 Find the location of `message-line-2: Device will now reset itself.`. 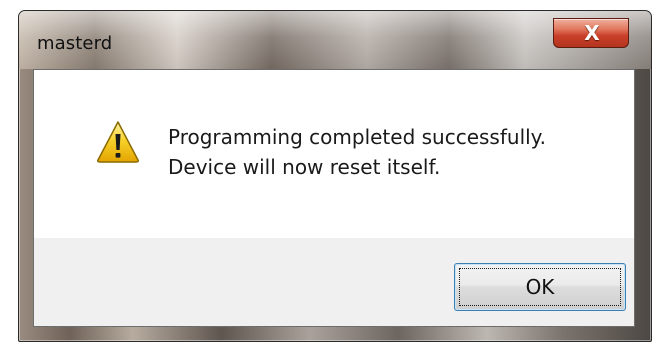

message-line-2: Device will now reset itself. is located at coordinates (304, 167).